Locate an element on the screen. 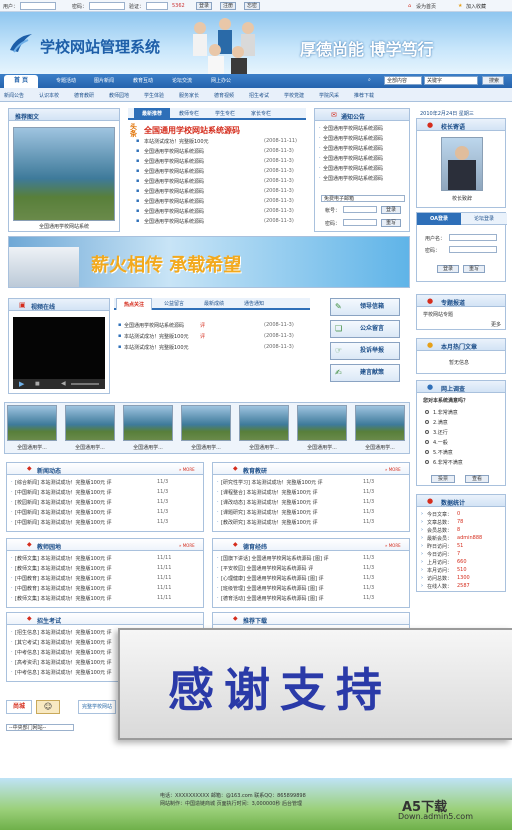 The height and width of the screenshot is (830, 512). section-row: [研究性学习] 本站测试成功！完整版100元 评 is located at coordinates (272, 482).